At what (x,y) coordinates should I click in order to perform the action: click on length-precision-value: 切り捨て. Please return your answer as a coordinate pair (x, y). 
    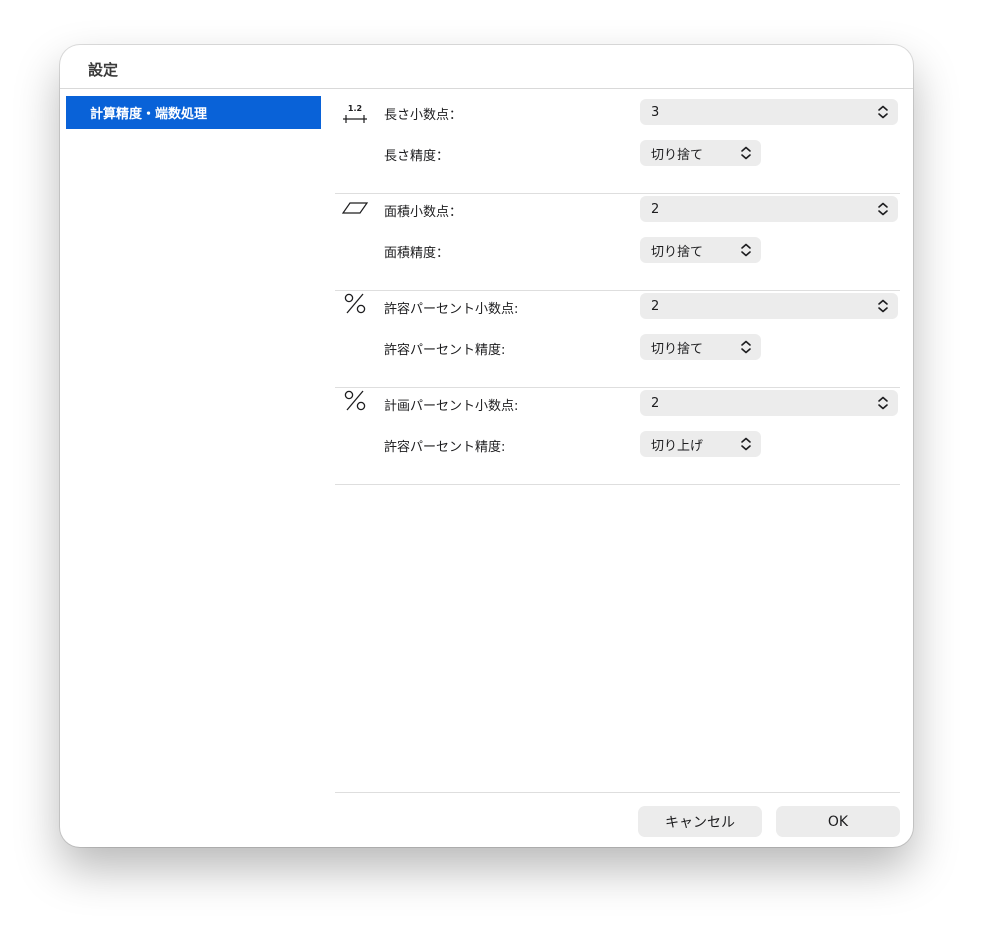
    Looking at the image, I should click on (677, 155).